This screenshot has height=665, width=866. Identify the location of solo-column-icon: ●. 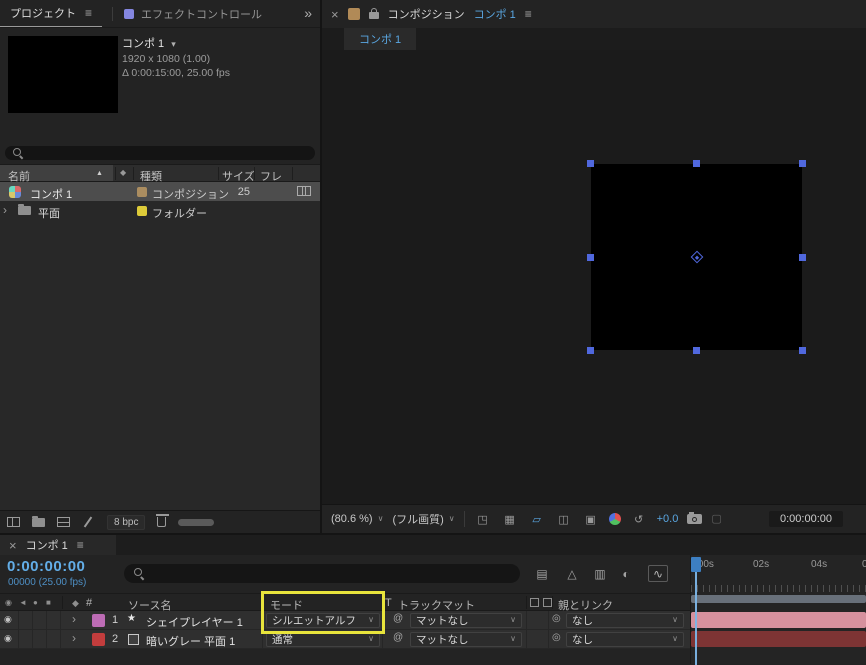
(35, 602).